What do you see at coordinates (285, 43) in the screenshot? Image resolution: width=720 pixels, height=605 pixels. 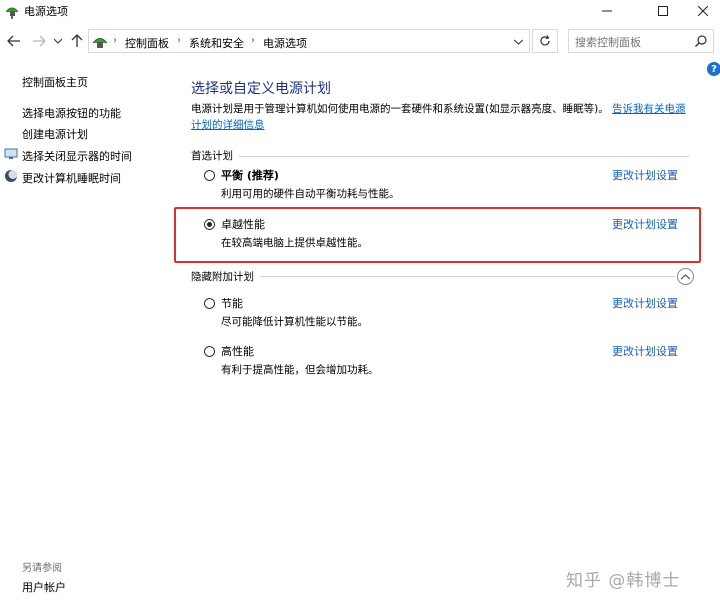 I see `breadcrumb-power-options: 电源选项` at bounding box center [285, 43].